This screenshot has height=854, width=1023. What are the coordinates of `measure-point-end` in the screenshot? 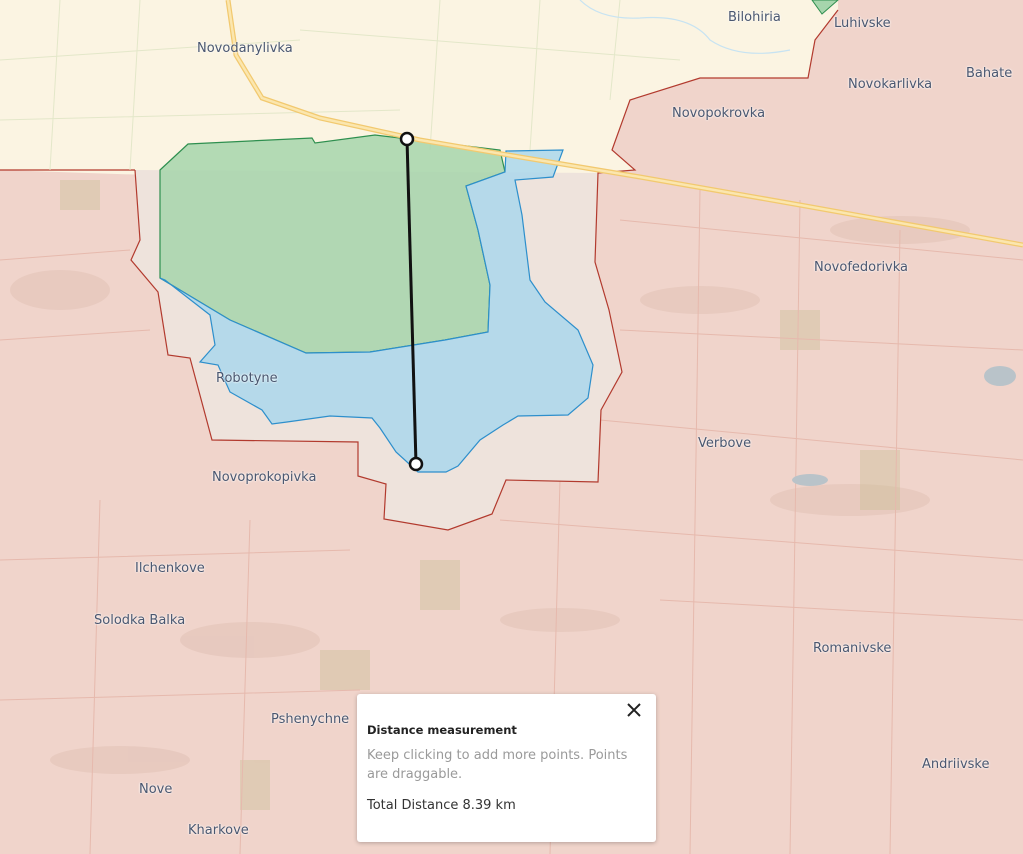 It's located at (416, 464).